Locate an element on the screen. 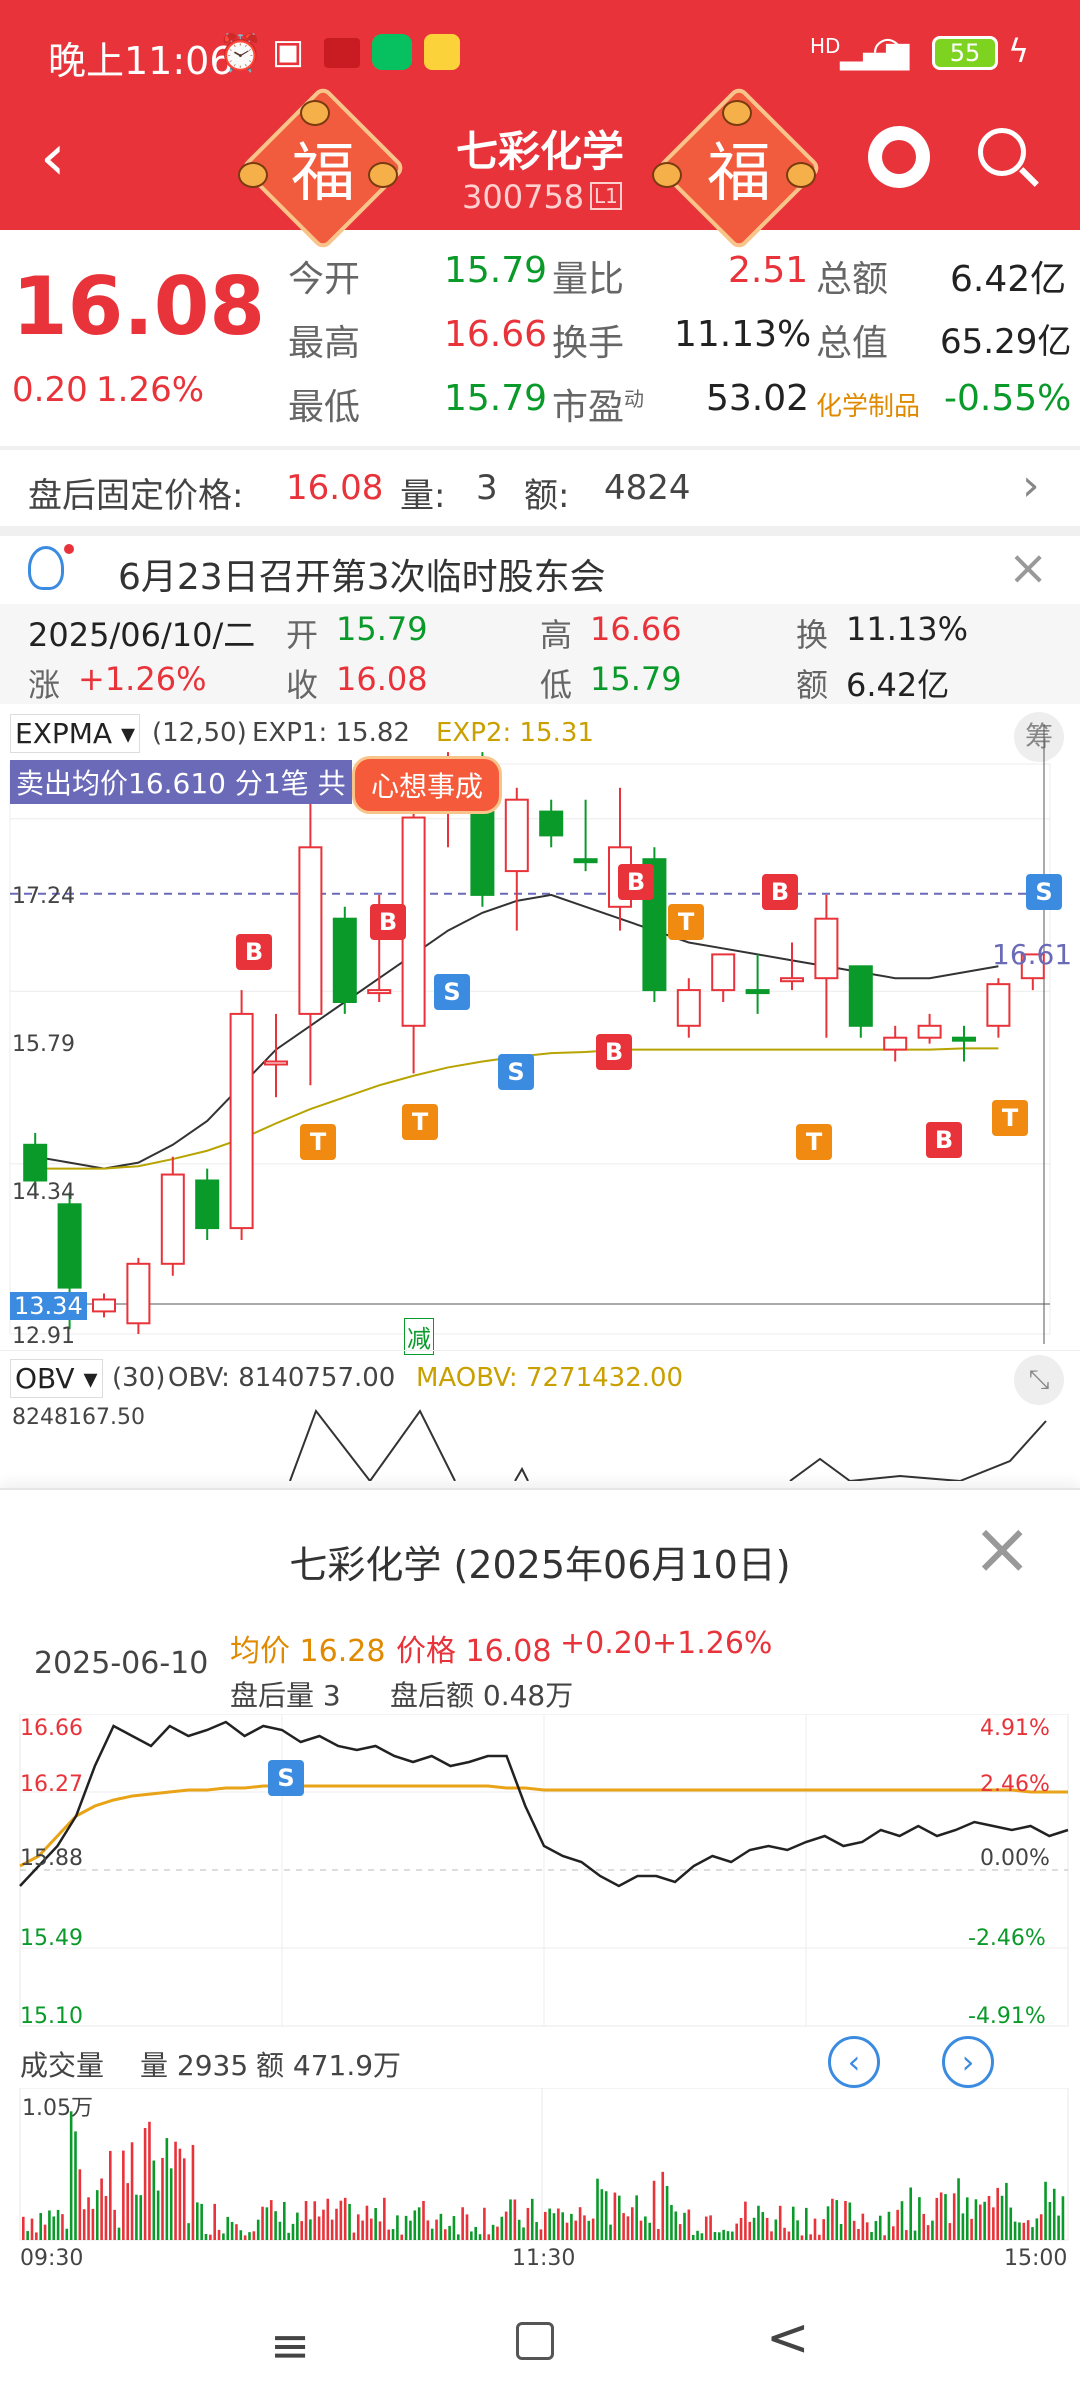 The height and width of the screenshot is (2400, 1080). redpacket-icon is located at coordinates (442, 52).